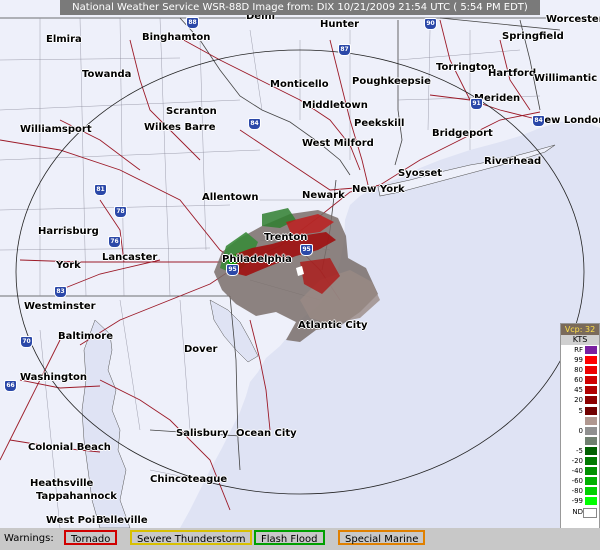 The image size is (600, 550). I want to click on city-label: Torrington, so click(465, 67).